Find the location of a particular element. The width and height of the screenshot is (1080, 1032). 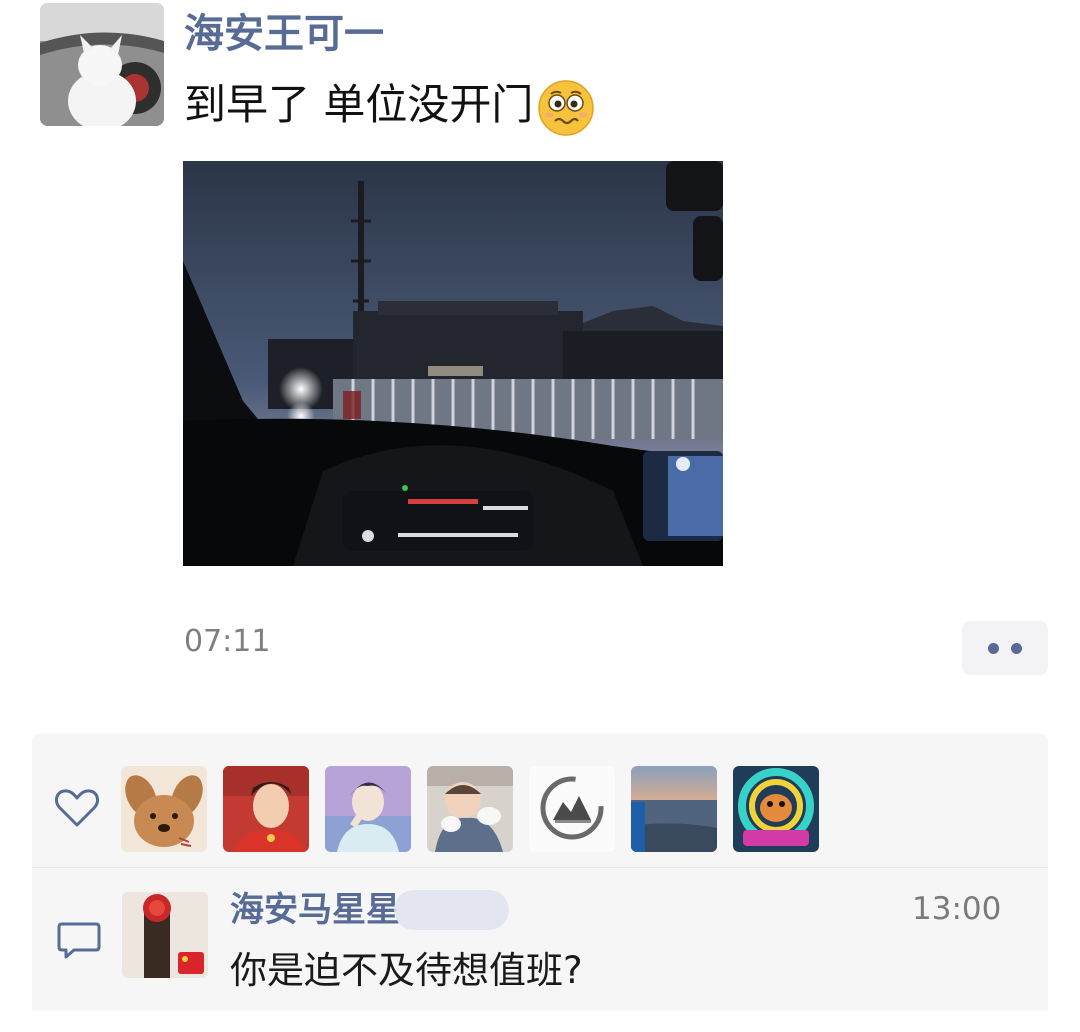

baby-avatar-icon is located at coordinates (470, 809).